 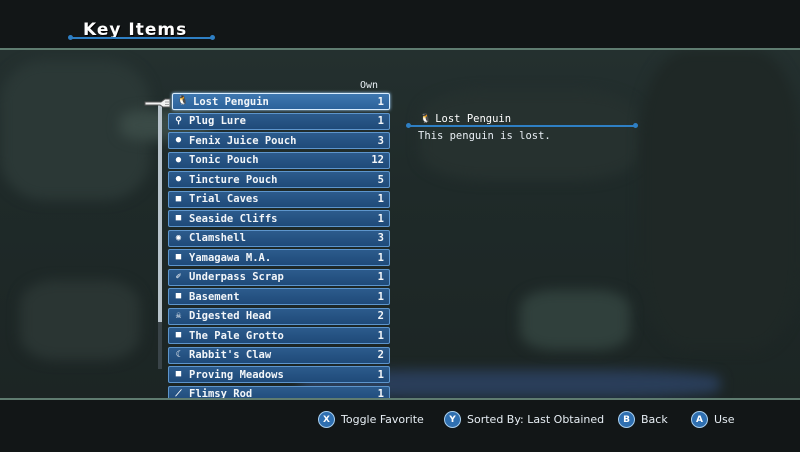 I want to click on b-button-icon: B, so click(x=626, y=419).